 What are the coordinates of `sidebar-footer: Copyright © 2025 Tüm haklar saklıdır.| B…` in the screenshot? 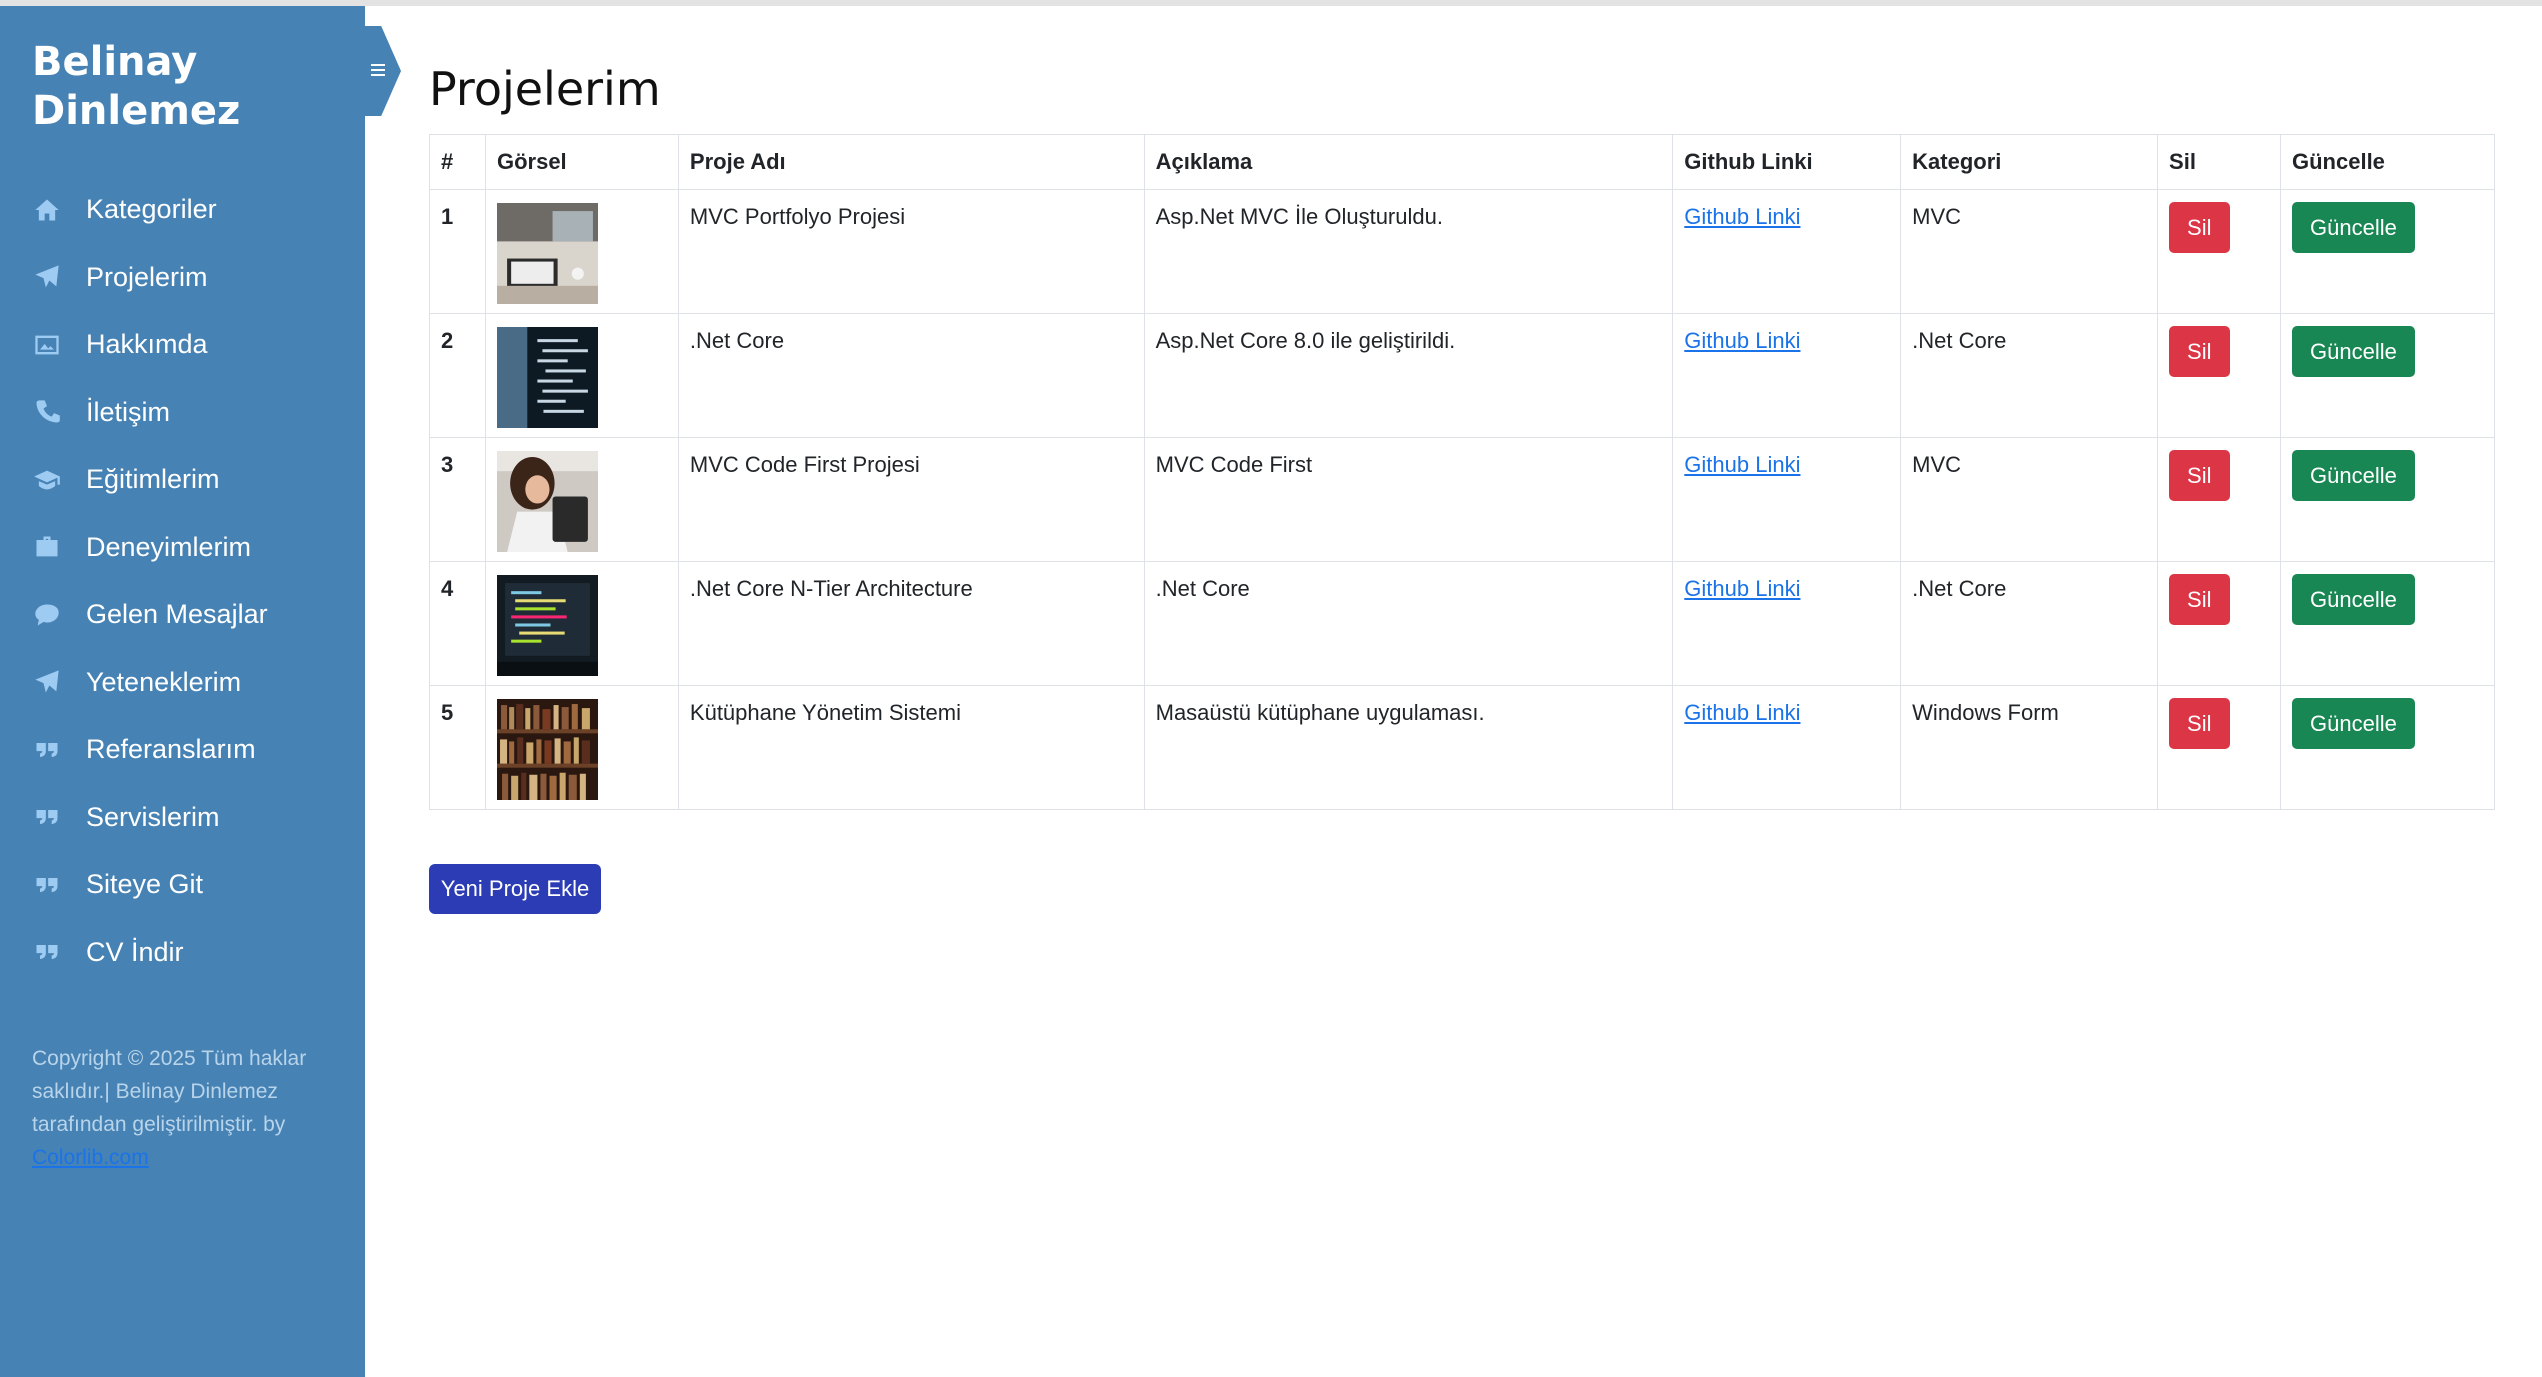 It's located at (182, 1108).